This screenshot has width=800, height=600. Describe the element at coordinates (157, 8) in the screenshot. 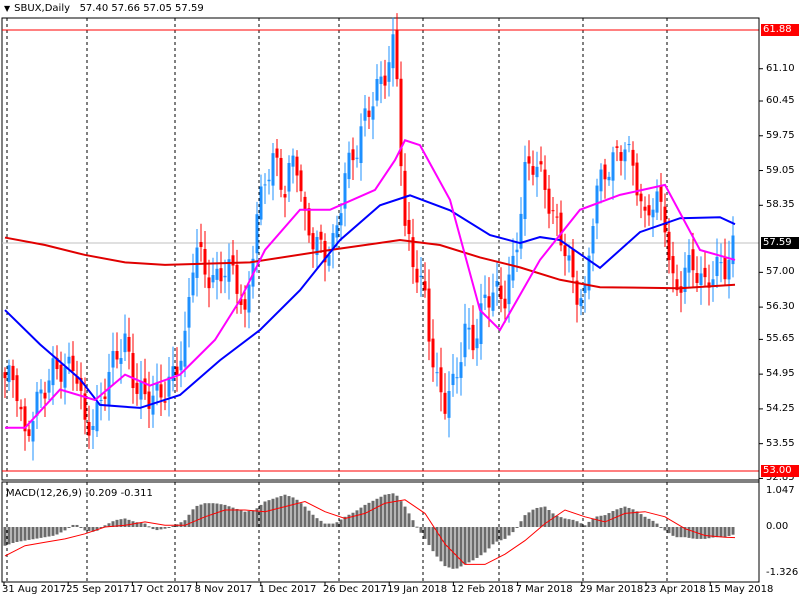

I see `ohlc-low: 57.05` at that location.